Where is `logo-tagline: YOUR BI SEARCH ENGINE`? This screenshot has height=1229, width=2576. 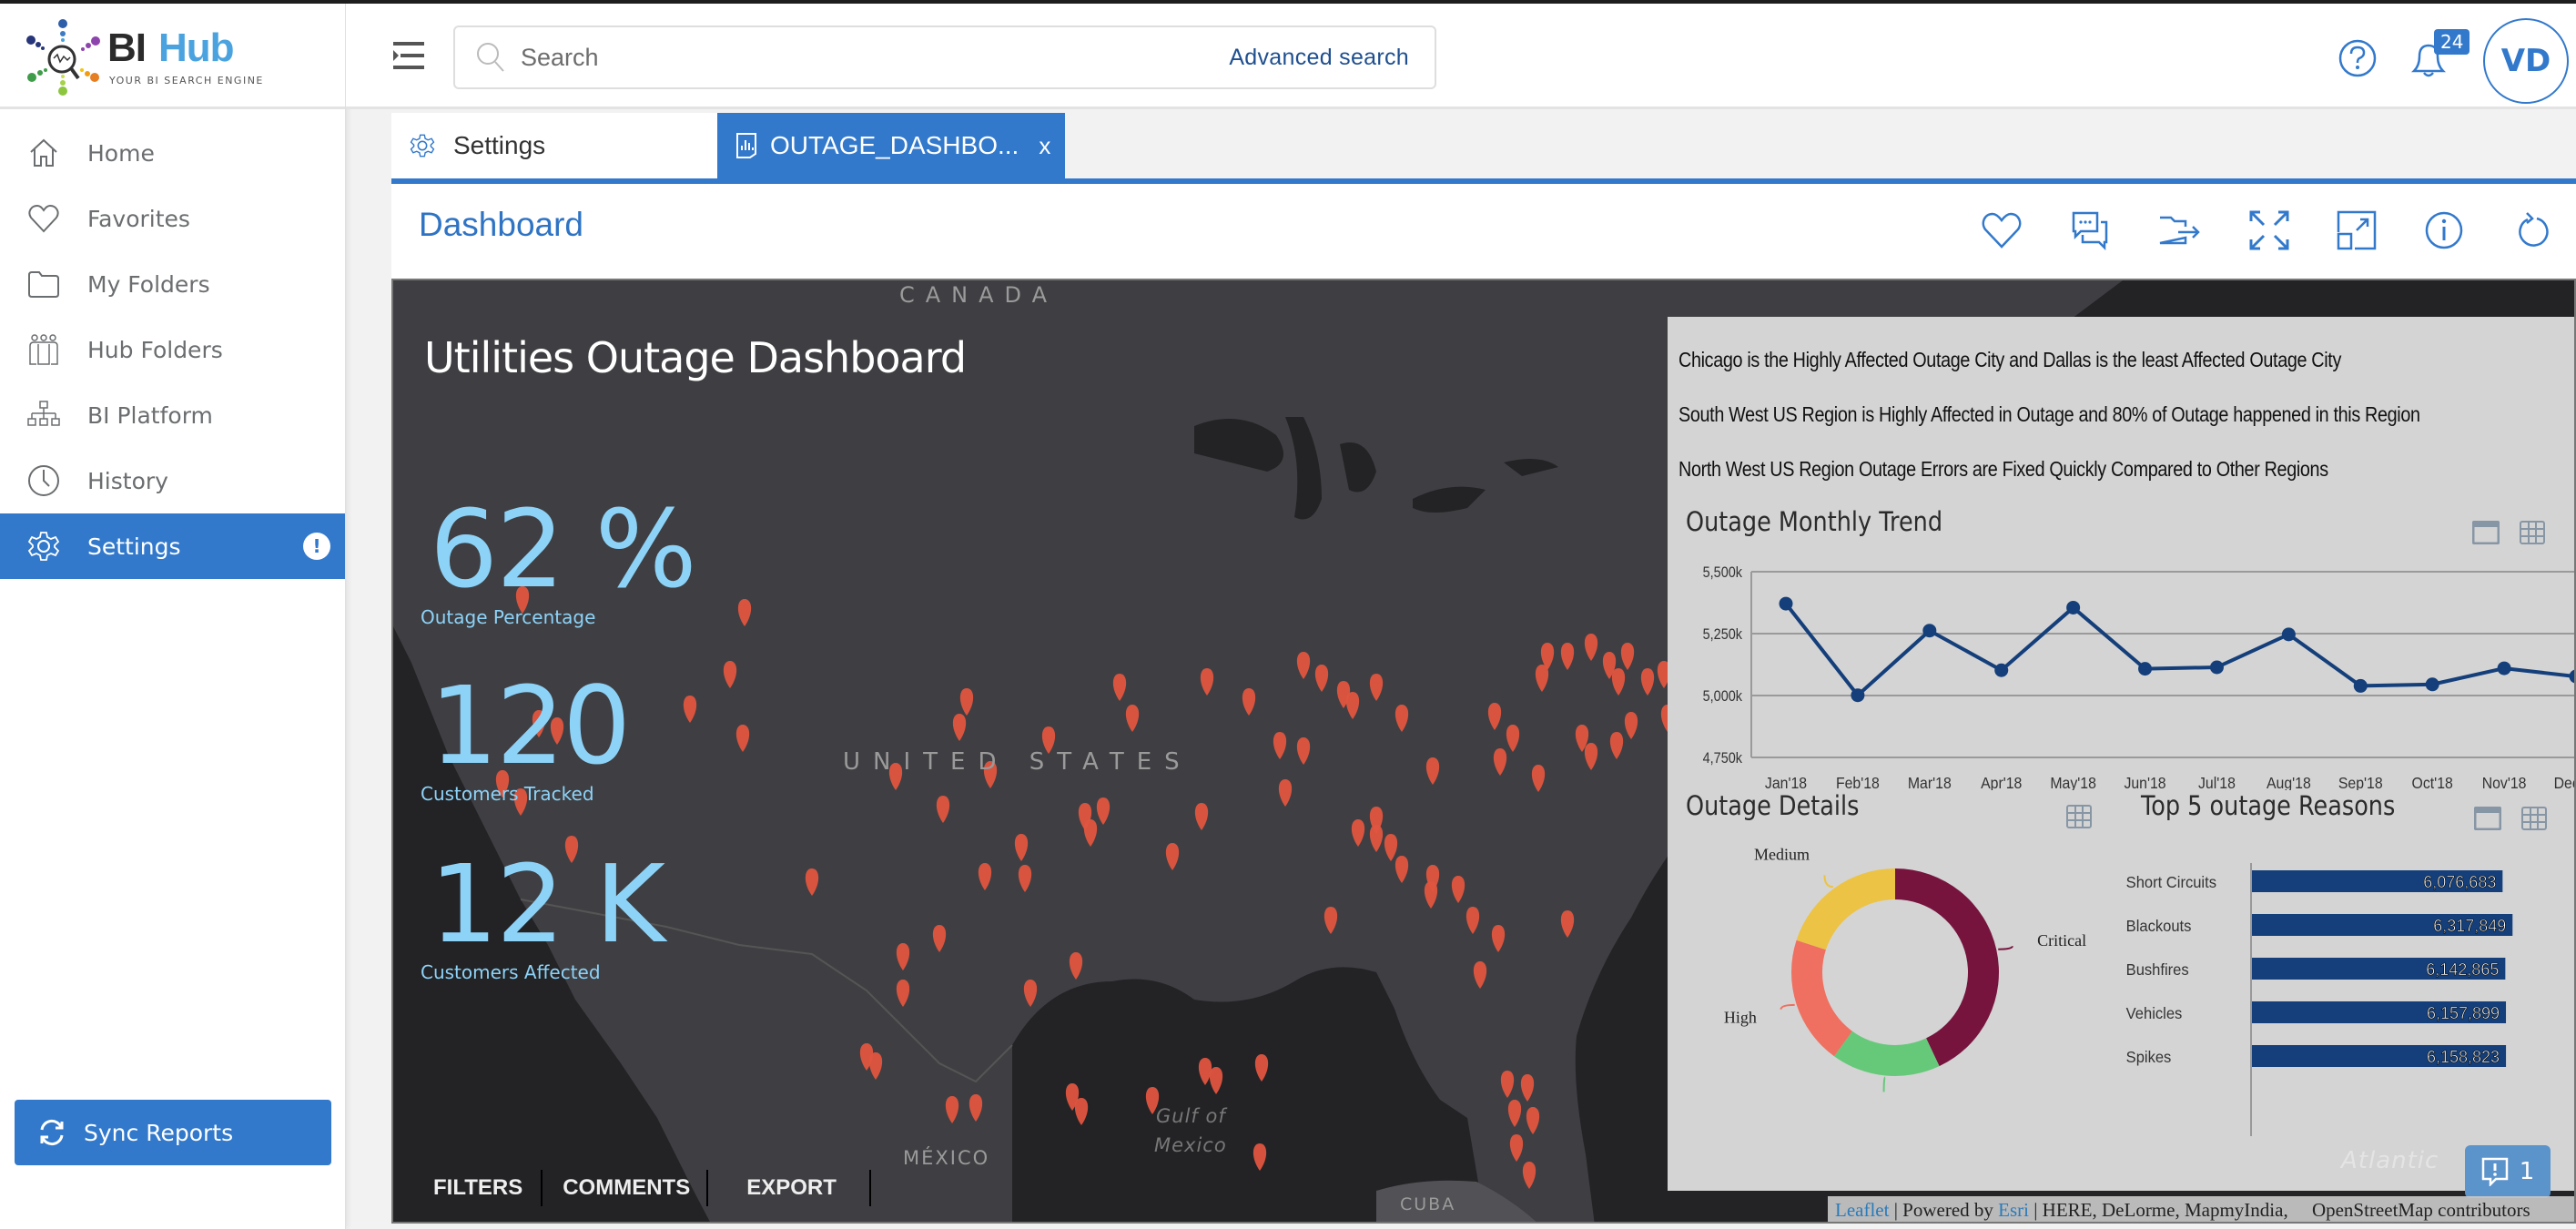 logo-tagline: YOUR BI SEARCH ENGINE is located at coordinates (186, 80).